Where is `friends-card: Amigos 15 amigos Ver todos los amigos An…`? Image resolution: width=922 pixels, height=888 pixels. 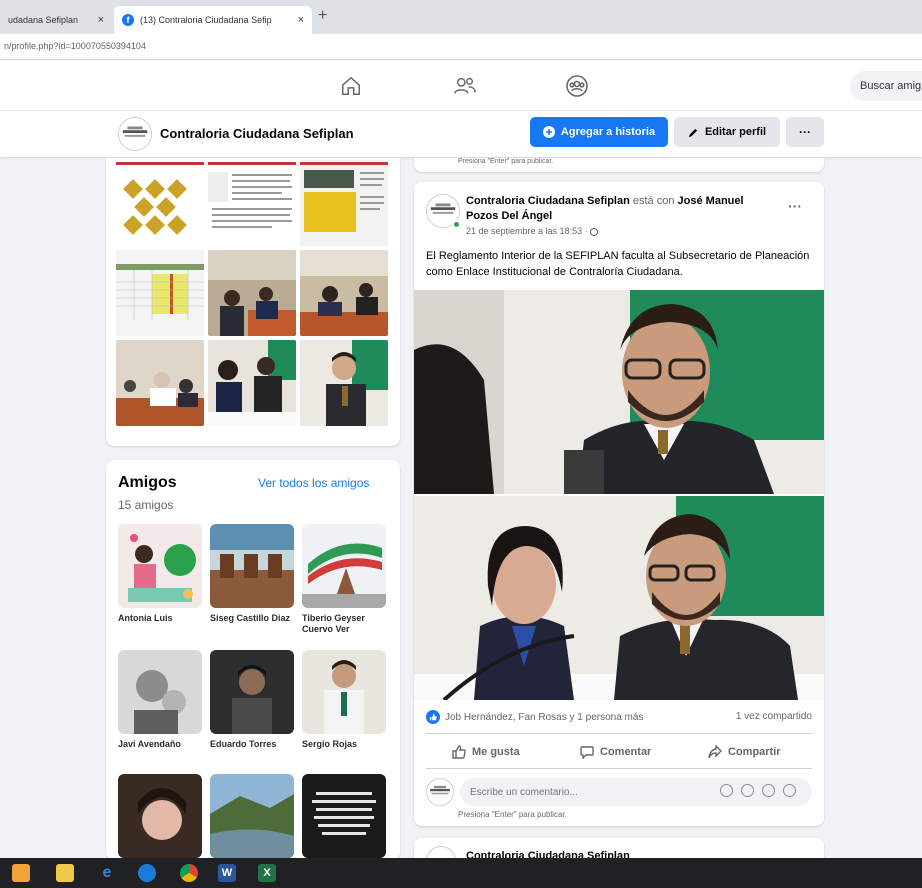 friends-card: Amigos 15 amigos Ver todos los amigos An… is located at coordinates (253, 660).